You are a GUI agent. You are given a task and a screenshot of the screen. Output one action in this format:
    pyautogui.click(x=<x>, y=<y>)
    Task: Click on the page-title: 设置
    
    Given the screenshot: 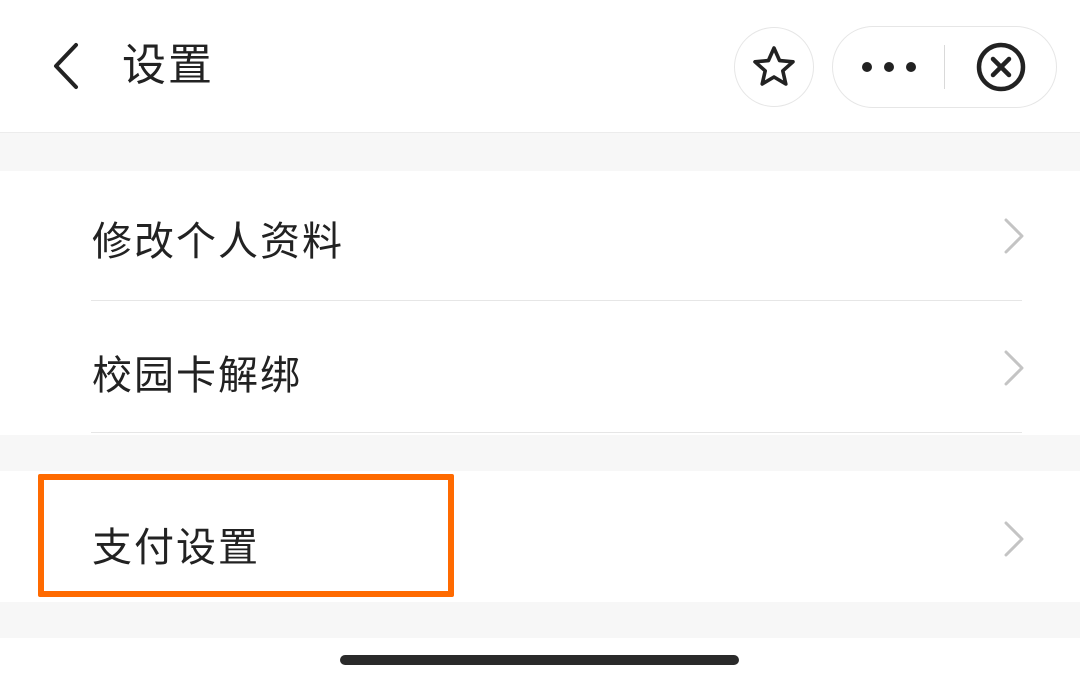 What is the action you would take?
    pyautogui.click(x=168, y=65)
    